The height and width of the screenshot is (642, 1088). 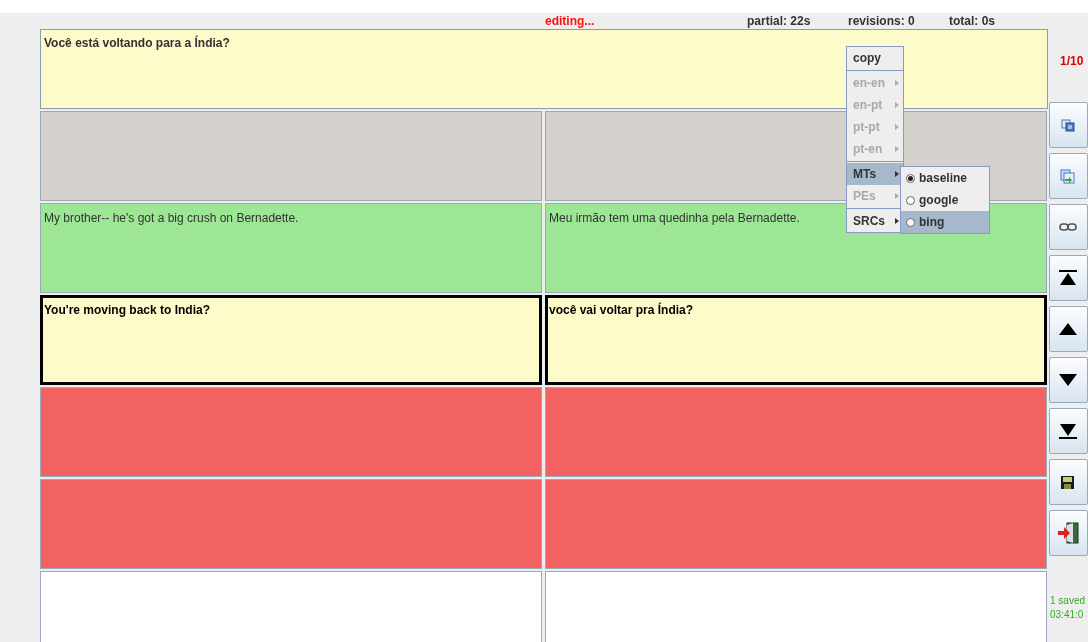 I want to click on exit-icon, so click(x=1067, y=533).